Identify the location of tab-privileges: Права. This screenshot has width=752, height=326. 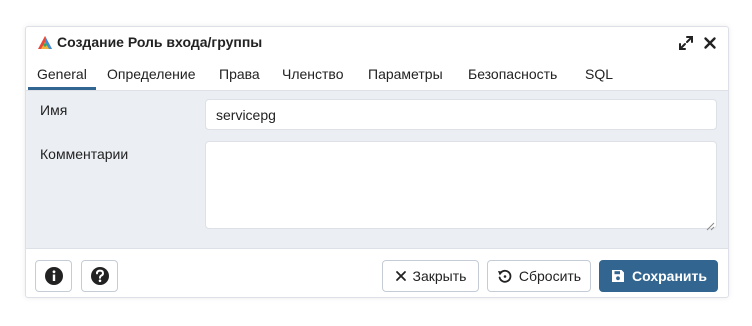
(239, 75).